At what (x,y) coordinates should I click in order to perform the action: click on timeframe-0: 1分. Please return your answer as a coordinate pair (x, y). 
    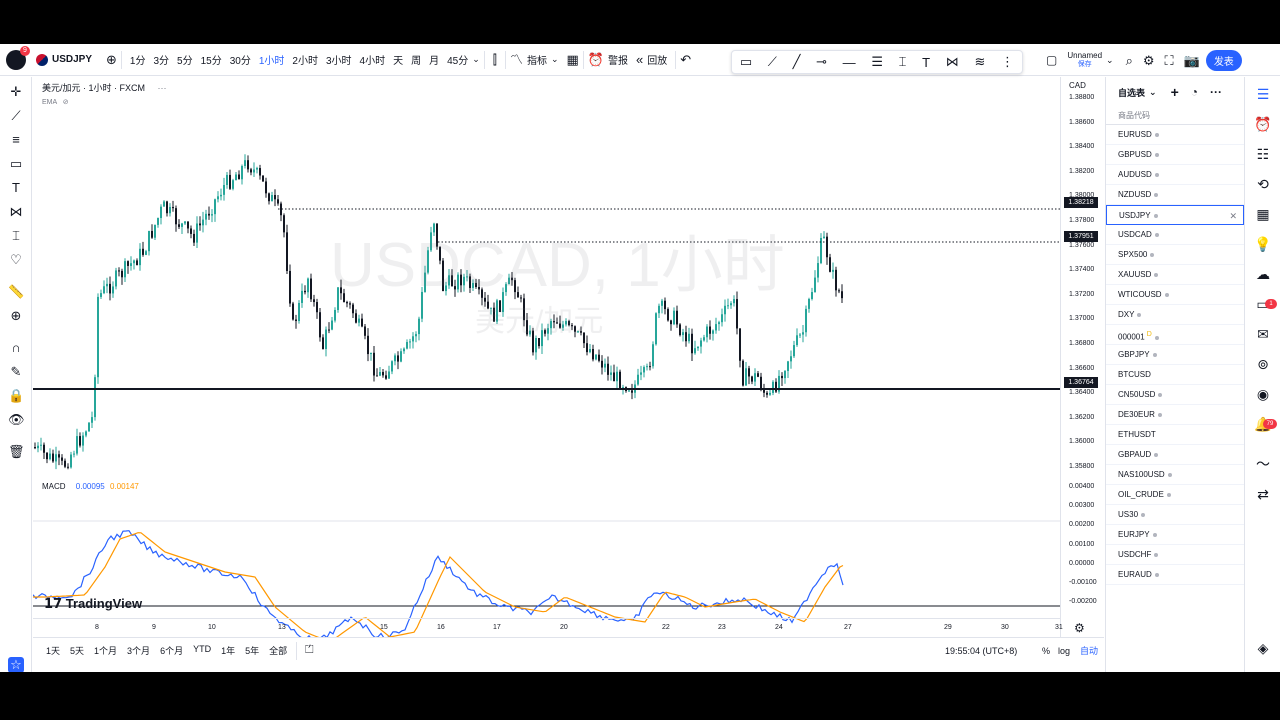
    Looking at the image, I should click on (138, 59).